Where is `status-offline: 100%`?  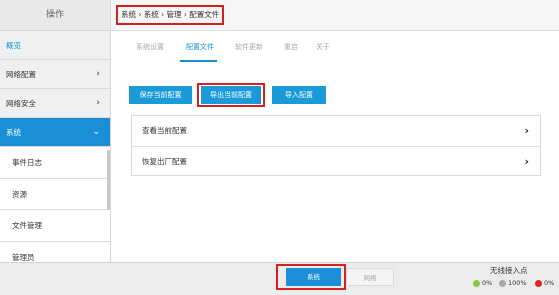
status-offline: 100% is located at coordinates (513, 283).